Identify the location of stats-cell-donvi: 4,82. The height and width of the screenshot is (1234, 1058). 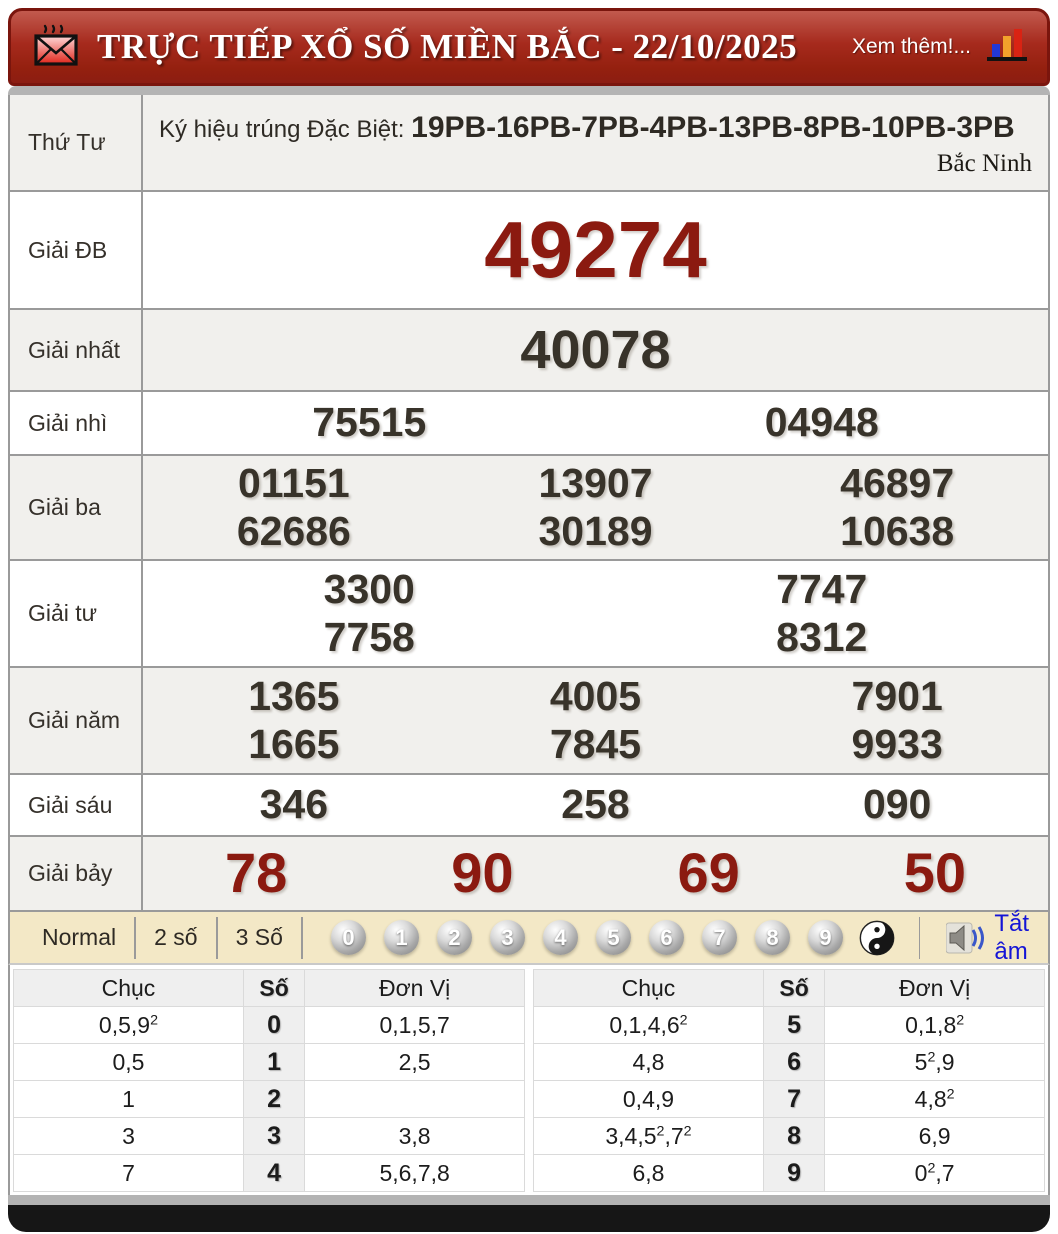
(934, 1099).